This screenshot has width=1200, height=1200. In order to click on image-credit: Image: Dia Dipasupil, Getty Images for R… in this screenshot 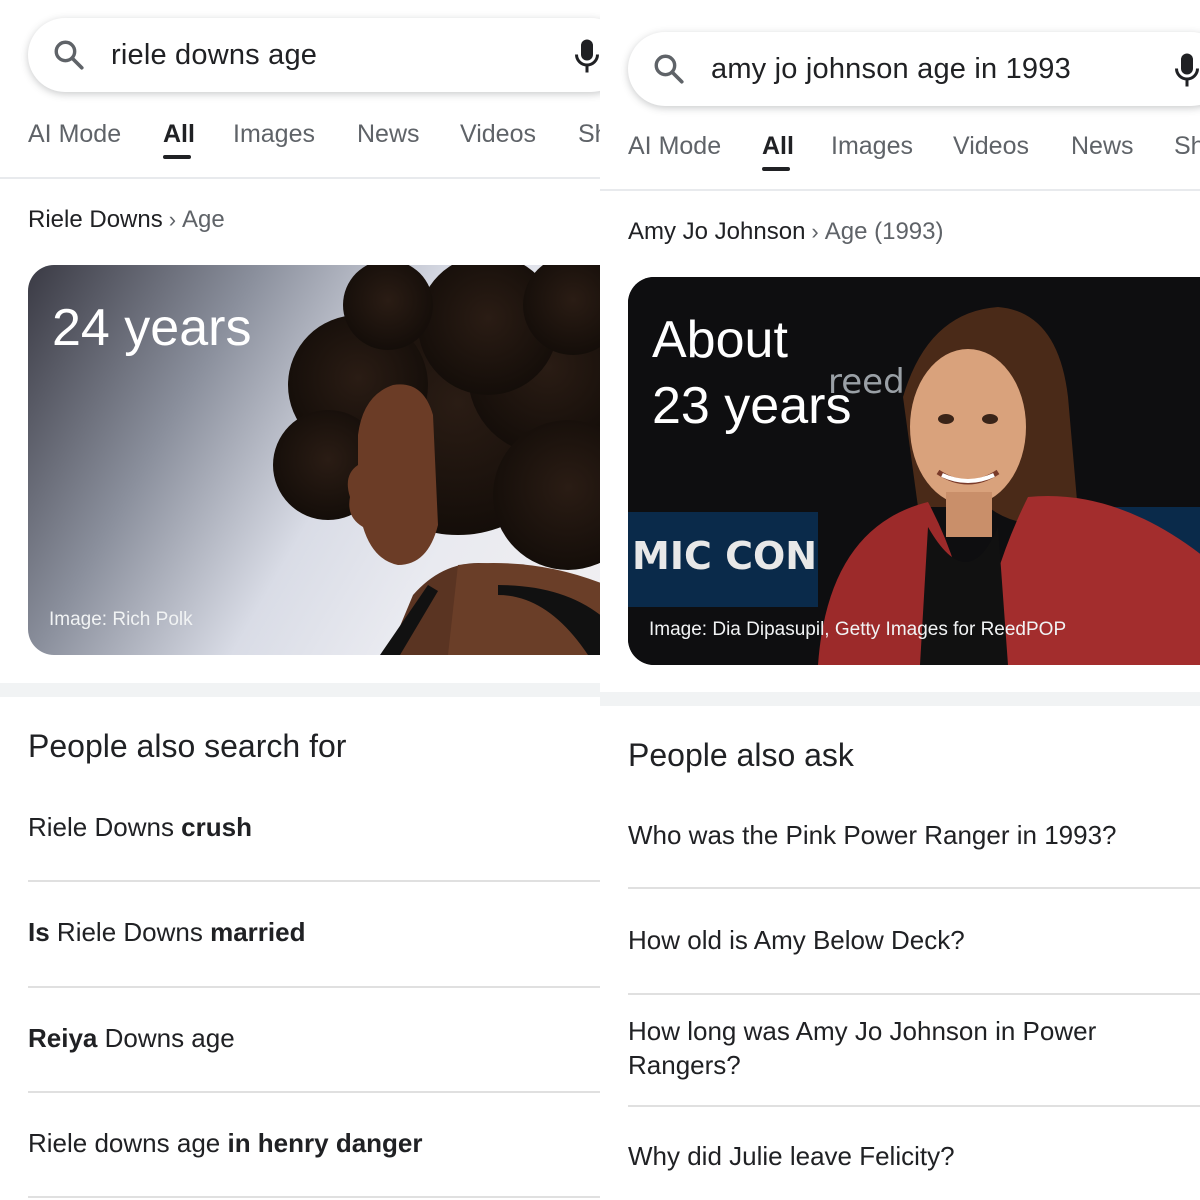, I will do `click(858, 629)`.